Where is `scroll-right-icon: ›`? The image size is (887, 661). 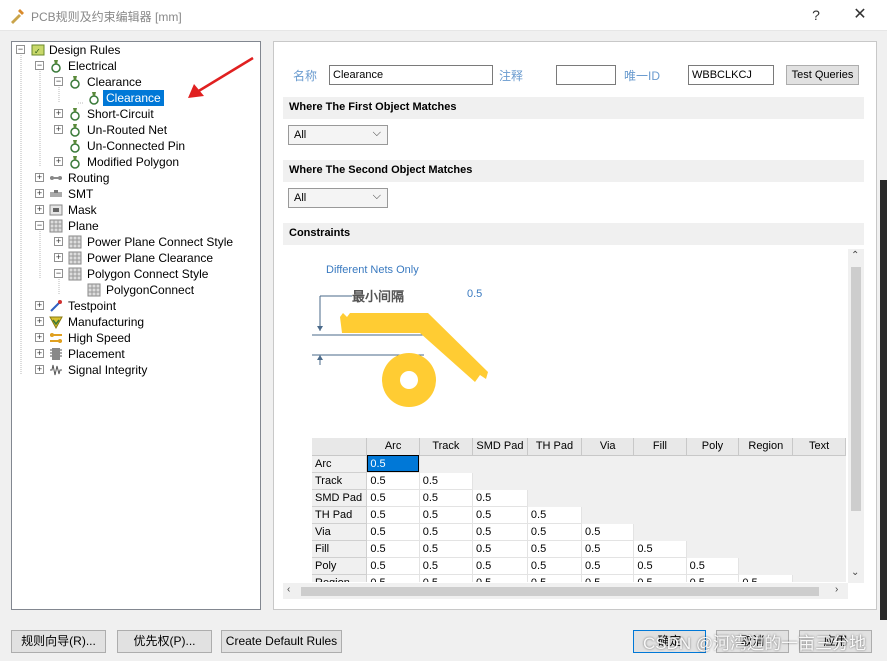 scroll-right-icon: › is located at coordinates (836, 589).